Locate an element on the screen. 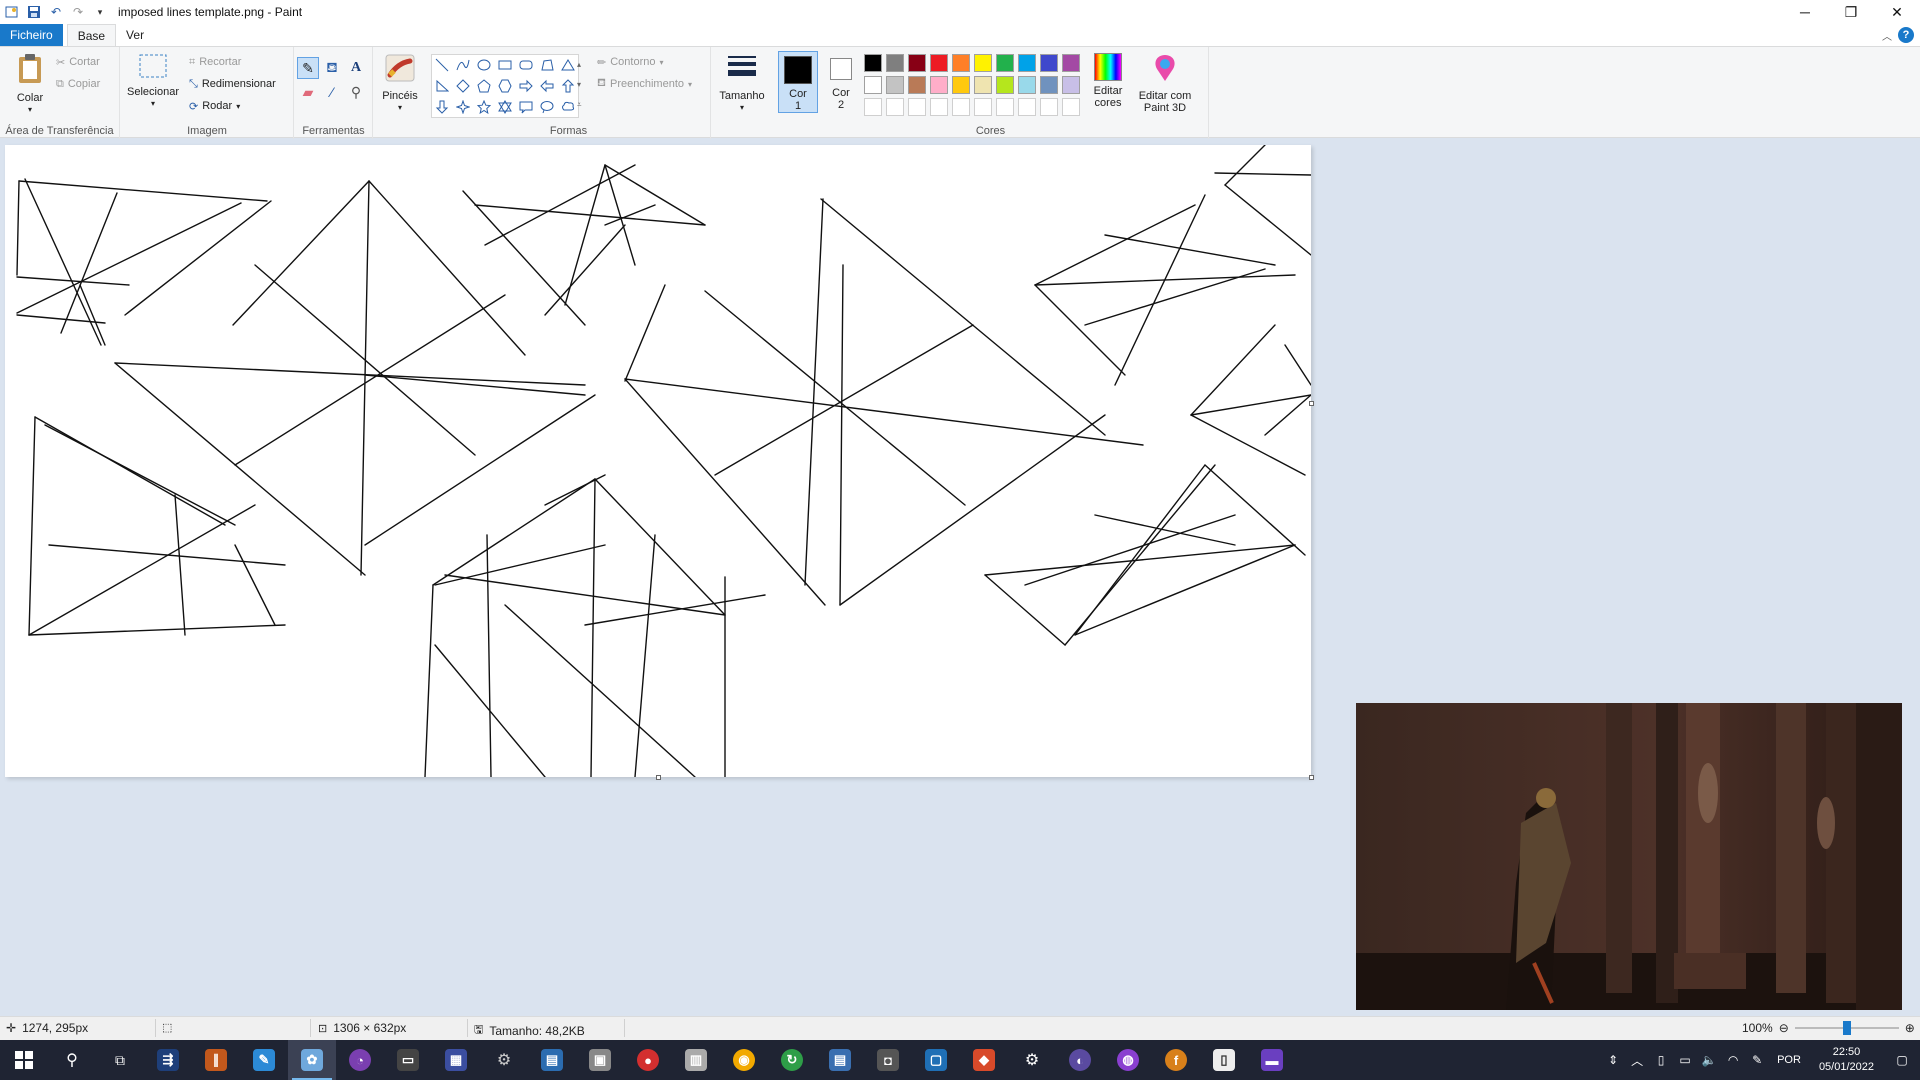 The height and width of the screenshot is (1080, 1920). edit-colors-button: Editar cores is located at coordinates (1108, 81).